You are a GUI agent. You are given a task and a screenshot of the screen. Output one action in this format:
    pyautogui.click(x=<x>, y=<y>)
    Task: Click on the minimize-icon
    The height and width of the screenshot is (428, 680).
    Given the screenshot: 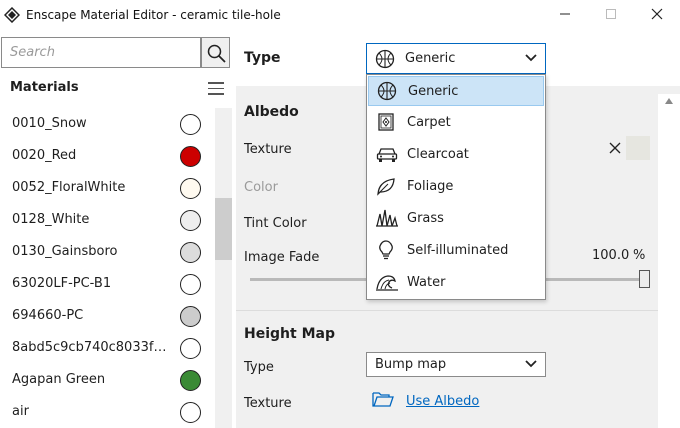 What is the action you would take?
    pyautogui.click(x=565, y=14)
    